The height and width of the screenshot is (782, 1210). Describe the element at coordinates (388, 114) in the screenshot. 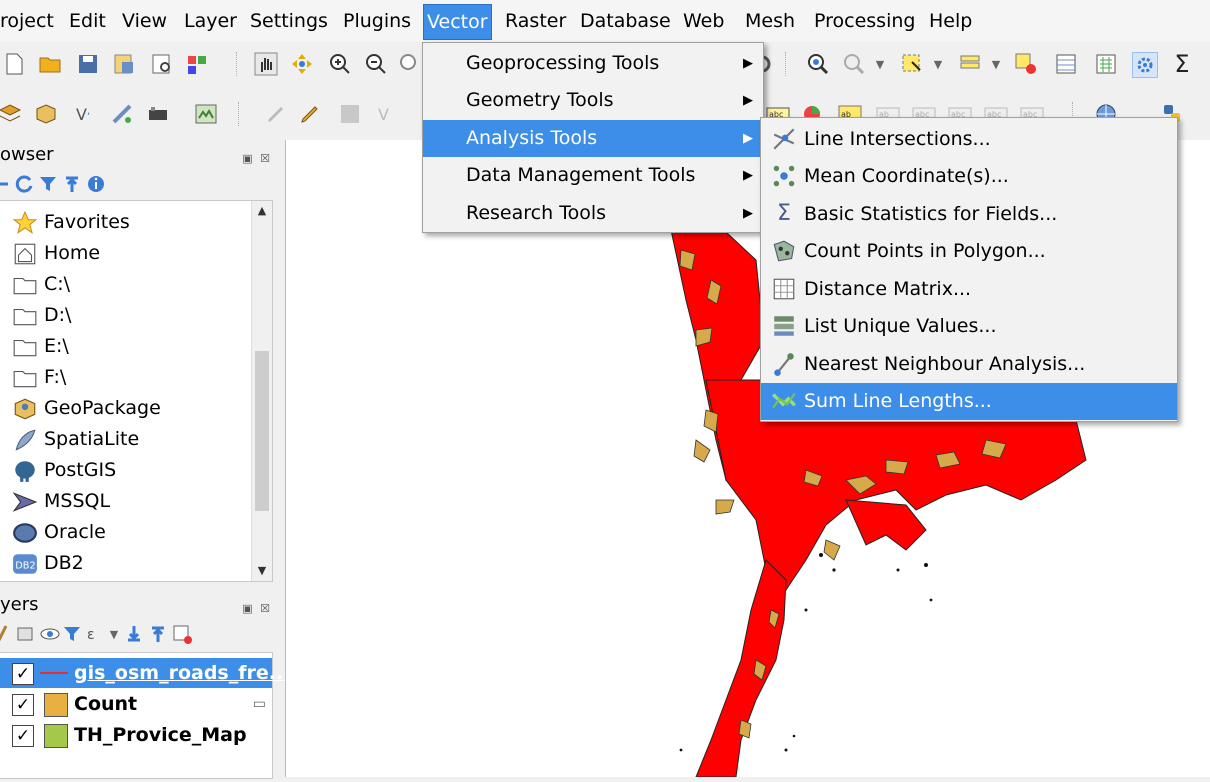

I see `add-feature-icon: V` at that location.